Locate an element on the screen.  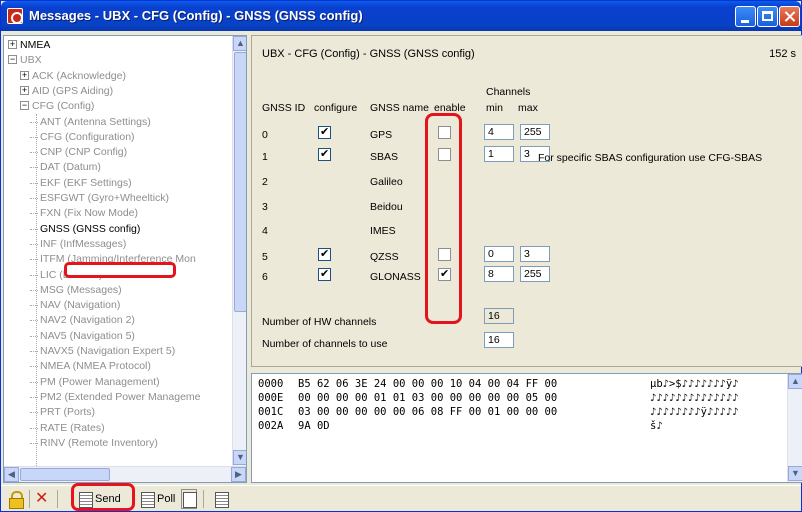
hex-ascii: µb♪>$♪♪♪♪♪♪♪ÿ♪ is located at coordinates (694, 384).